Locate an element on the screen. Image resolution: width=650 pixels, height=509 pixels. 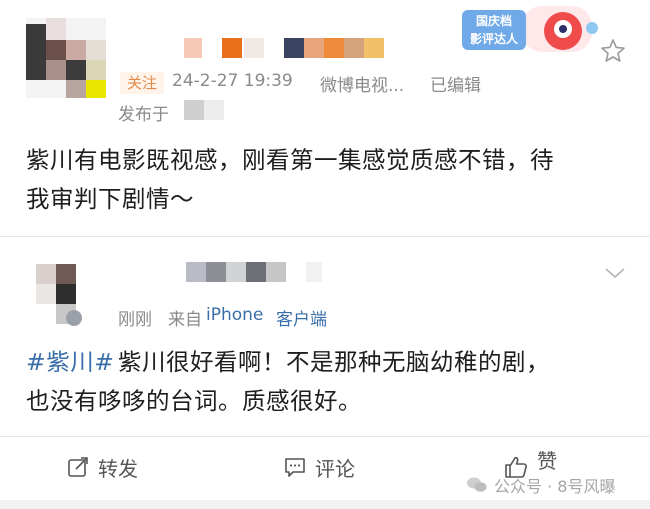
reply-time: 刚刚 is located at coordinates (135, 320).